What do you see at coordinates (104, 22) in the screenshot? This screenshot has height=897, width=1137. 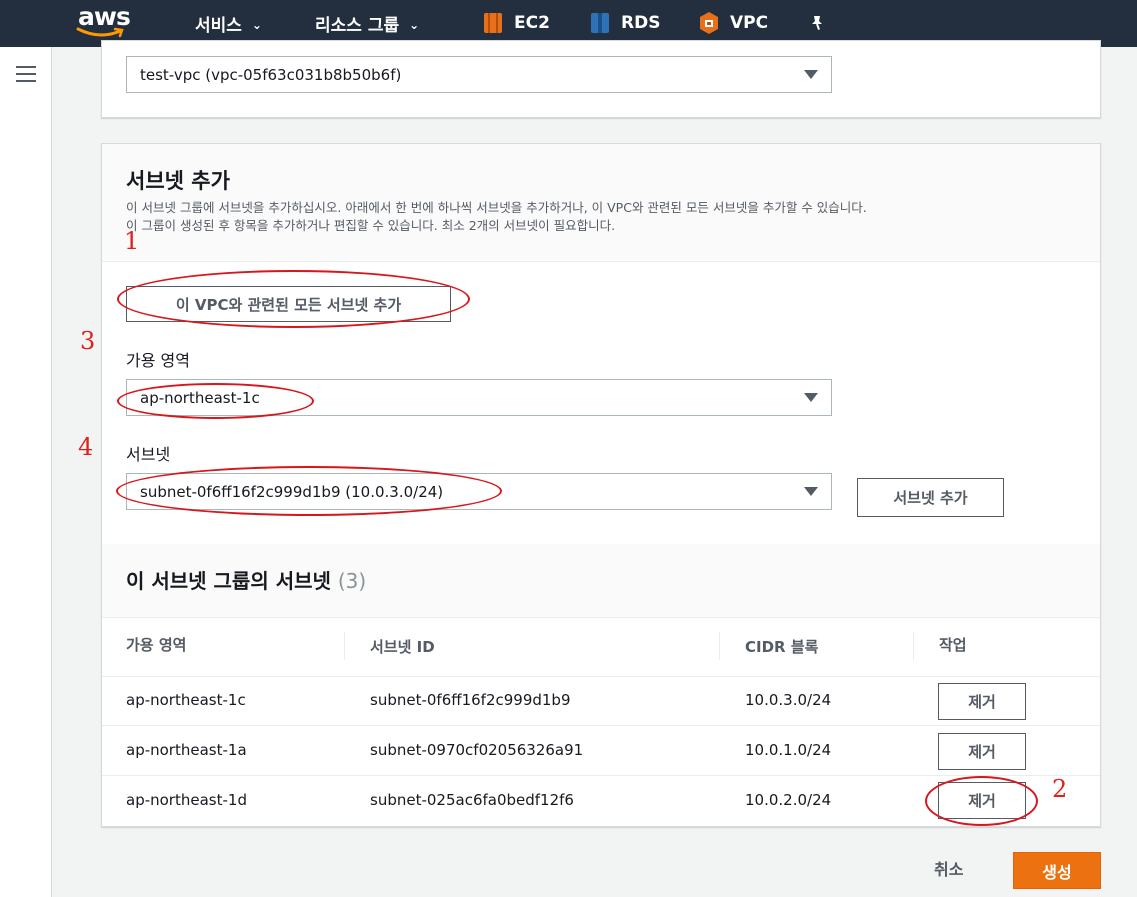 I see `aws-logo: aws` at bounding box center [104, 22].